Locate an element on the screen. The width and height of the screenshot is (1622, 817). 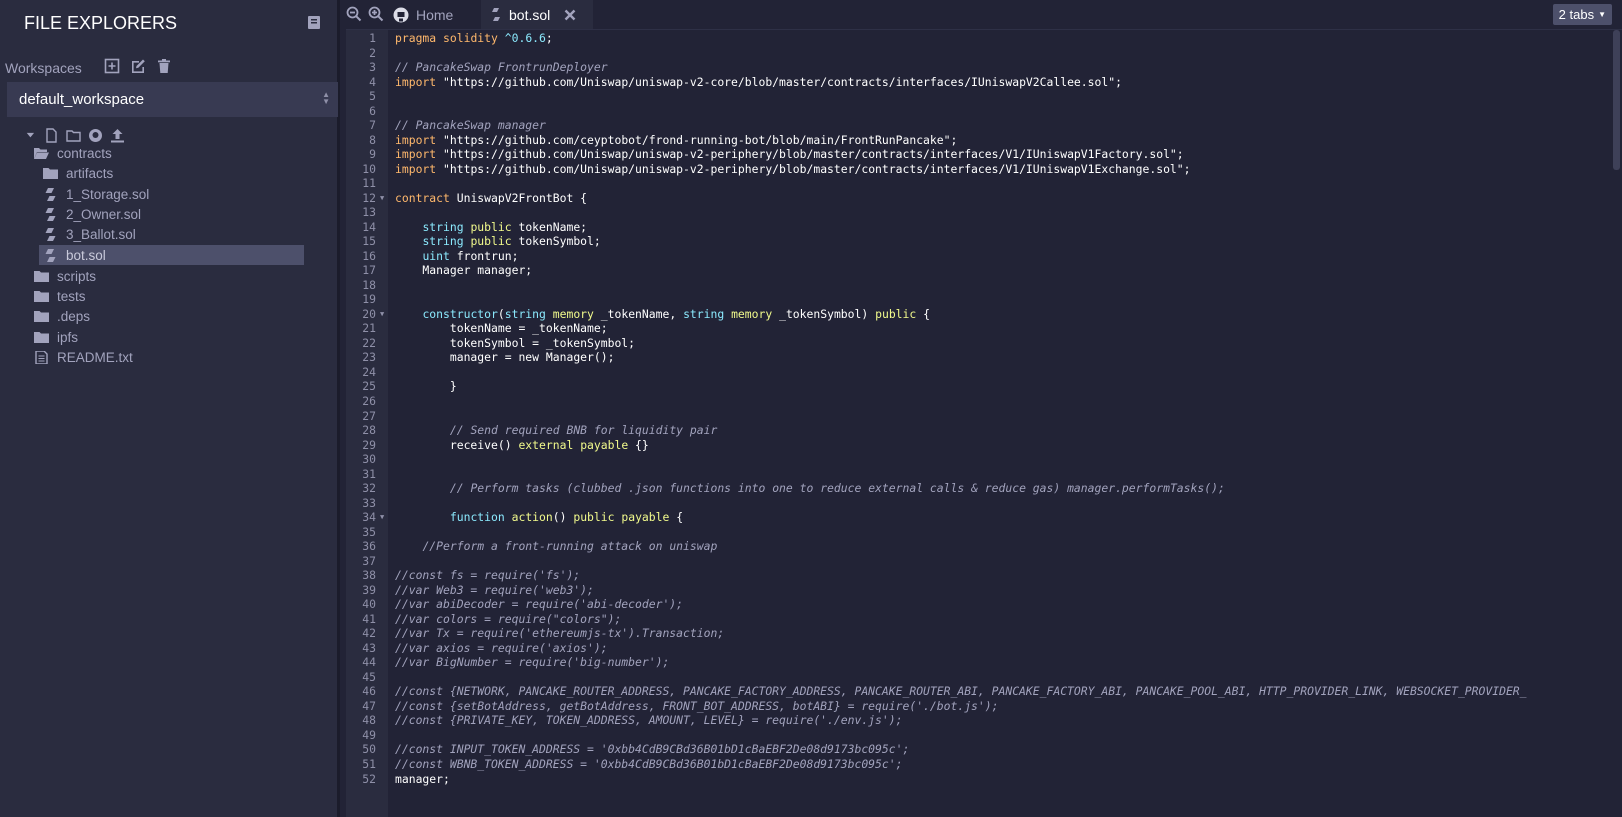
code-line: pragma solidity ^0.6.6; is located at coordinates (474, 38).